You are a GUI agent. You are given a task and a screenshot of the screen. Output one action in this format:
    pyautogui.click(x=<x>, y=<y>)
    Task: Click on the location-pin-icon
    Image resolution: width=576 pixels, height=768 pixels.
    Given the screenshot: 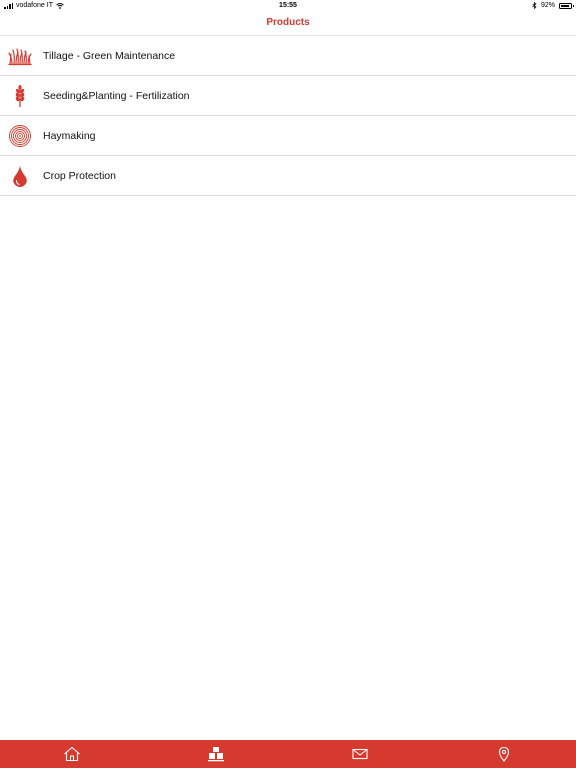 What is the action you would take?
    pyautogui.click(x=504, y=754)
    